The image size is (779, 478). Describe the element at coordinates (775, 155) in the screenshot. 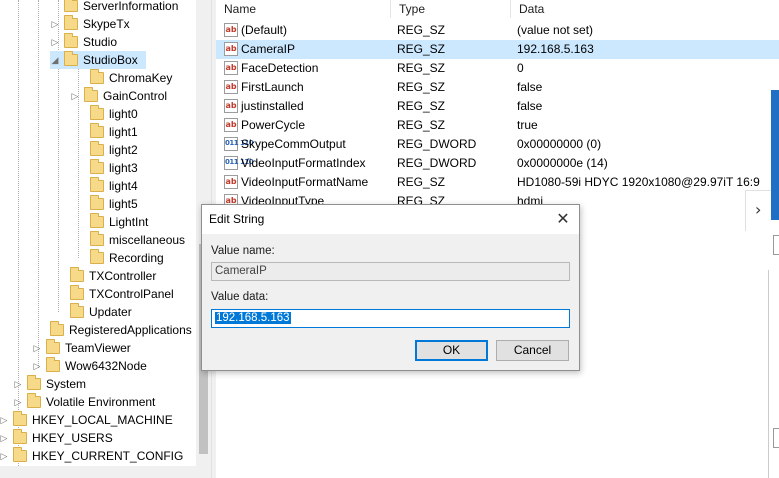

I see `accent-strip` at that location.